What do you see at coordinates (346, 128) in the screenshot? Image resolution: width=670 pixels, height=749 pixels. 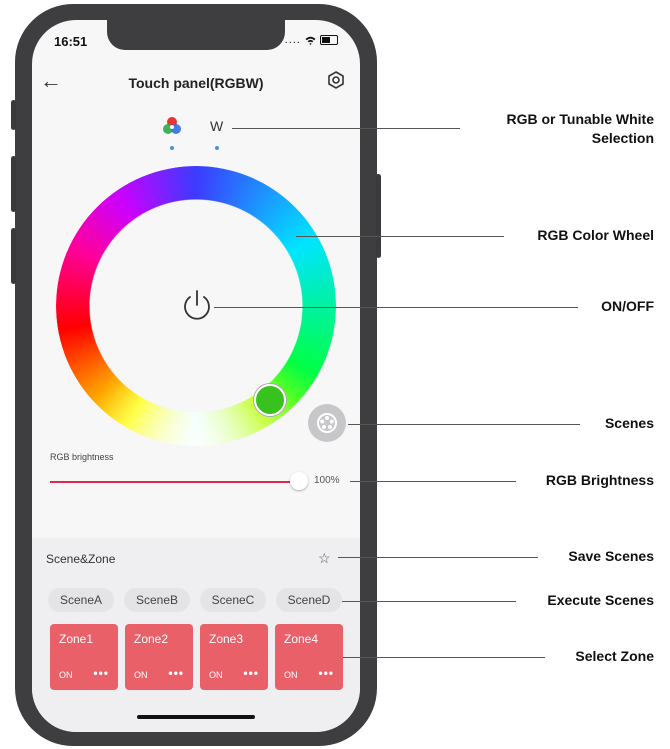 I see `callout-line-mode` at bounding box center [346, 128].